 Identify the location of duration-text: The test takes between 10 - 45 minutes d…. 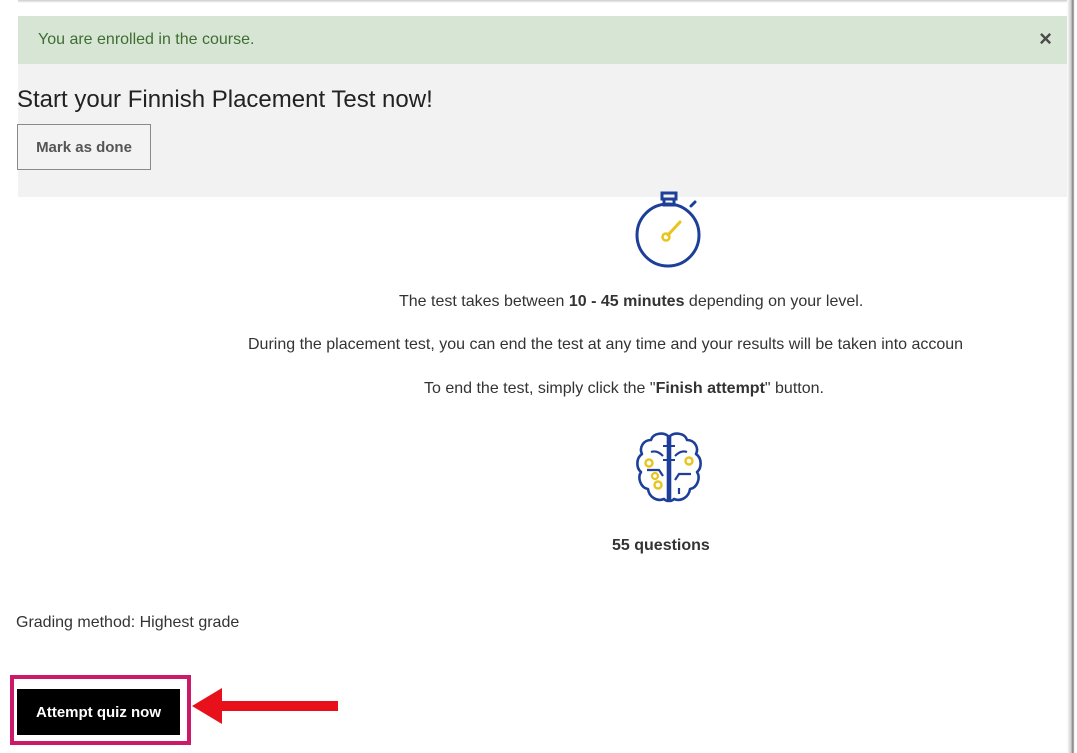
(631, 301).